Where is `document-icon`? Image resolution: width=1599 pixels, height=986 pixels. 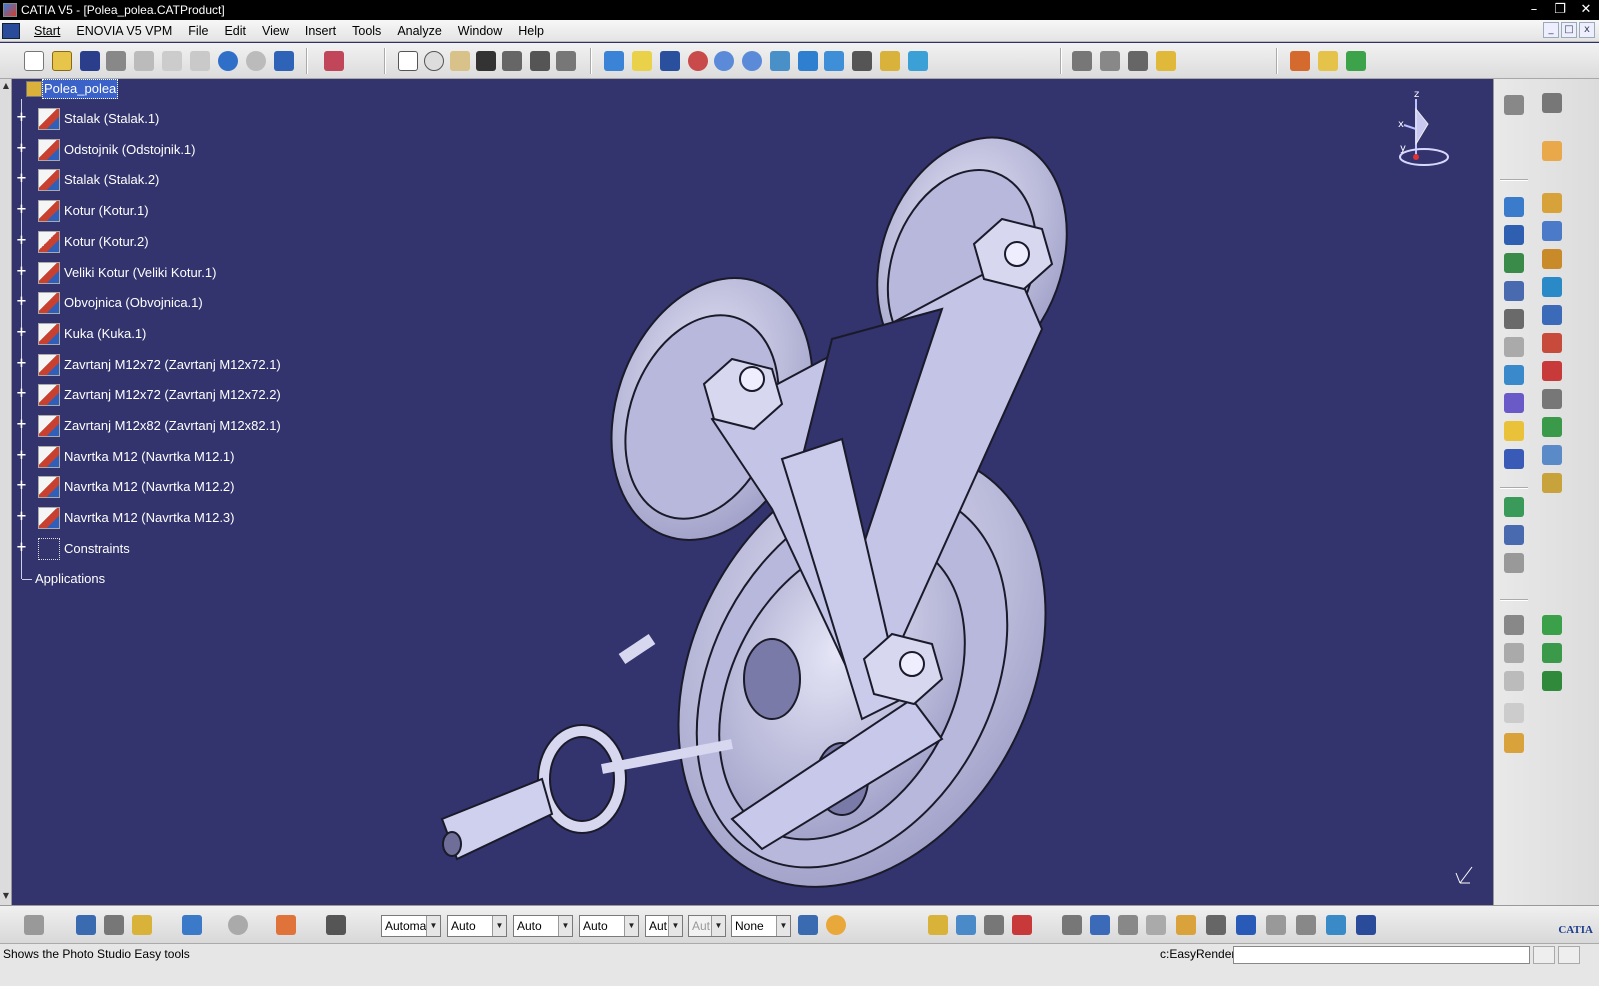 document-icon is located at coordinates (994, 925).